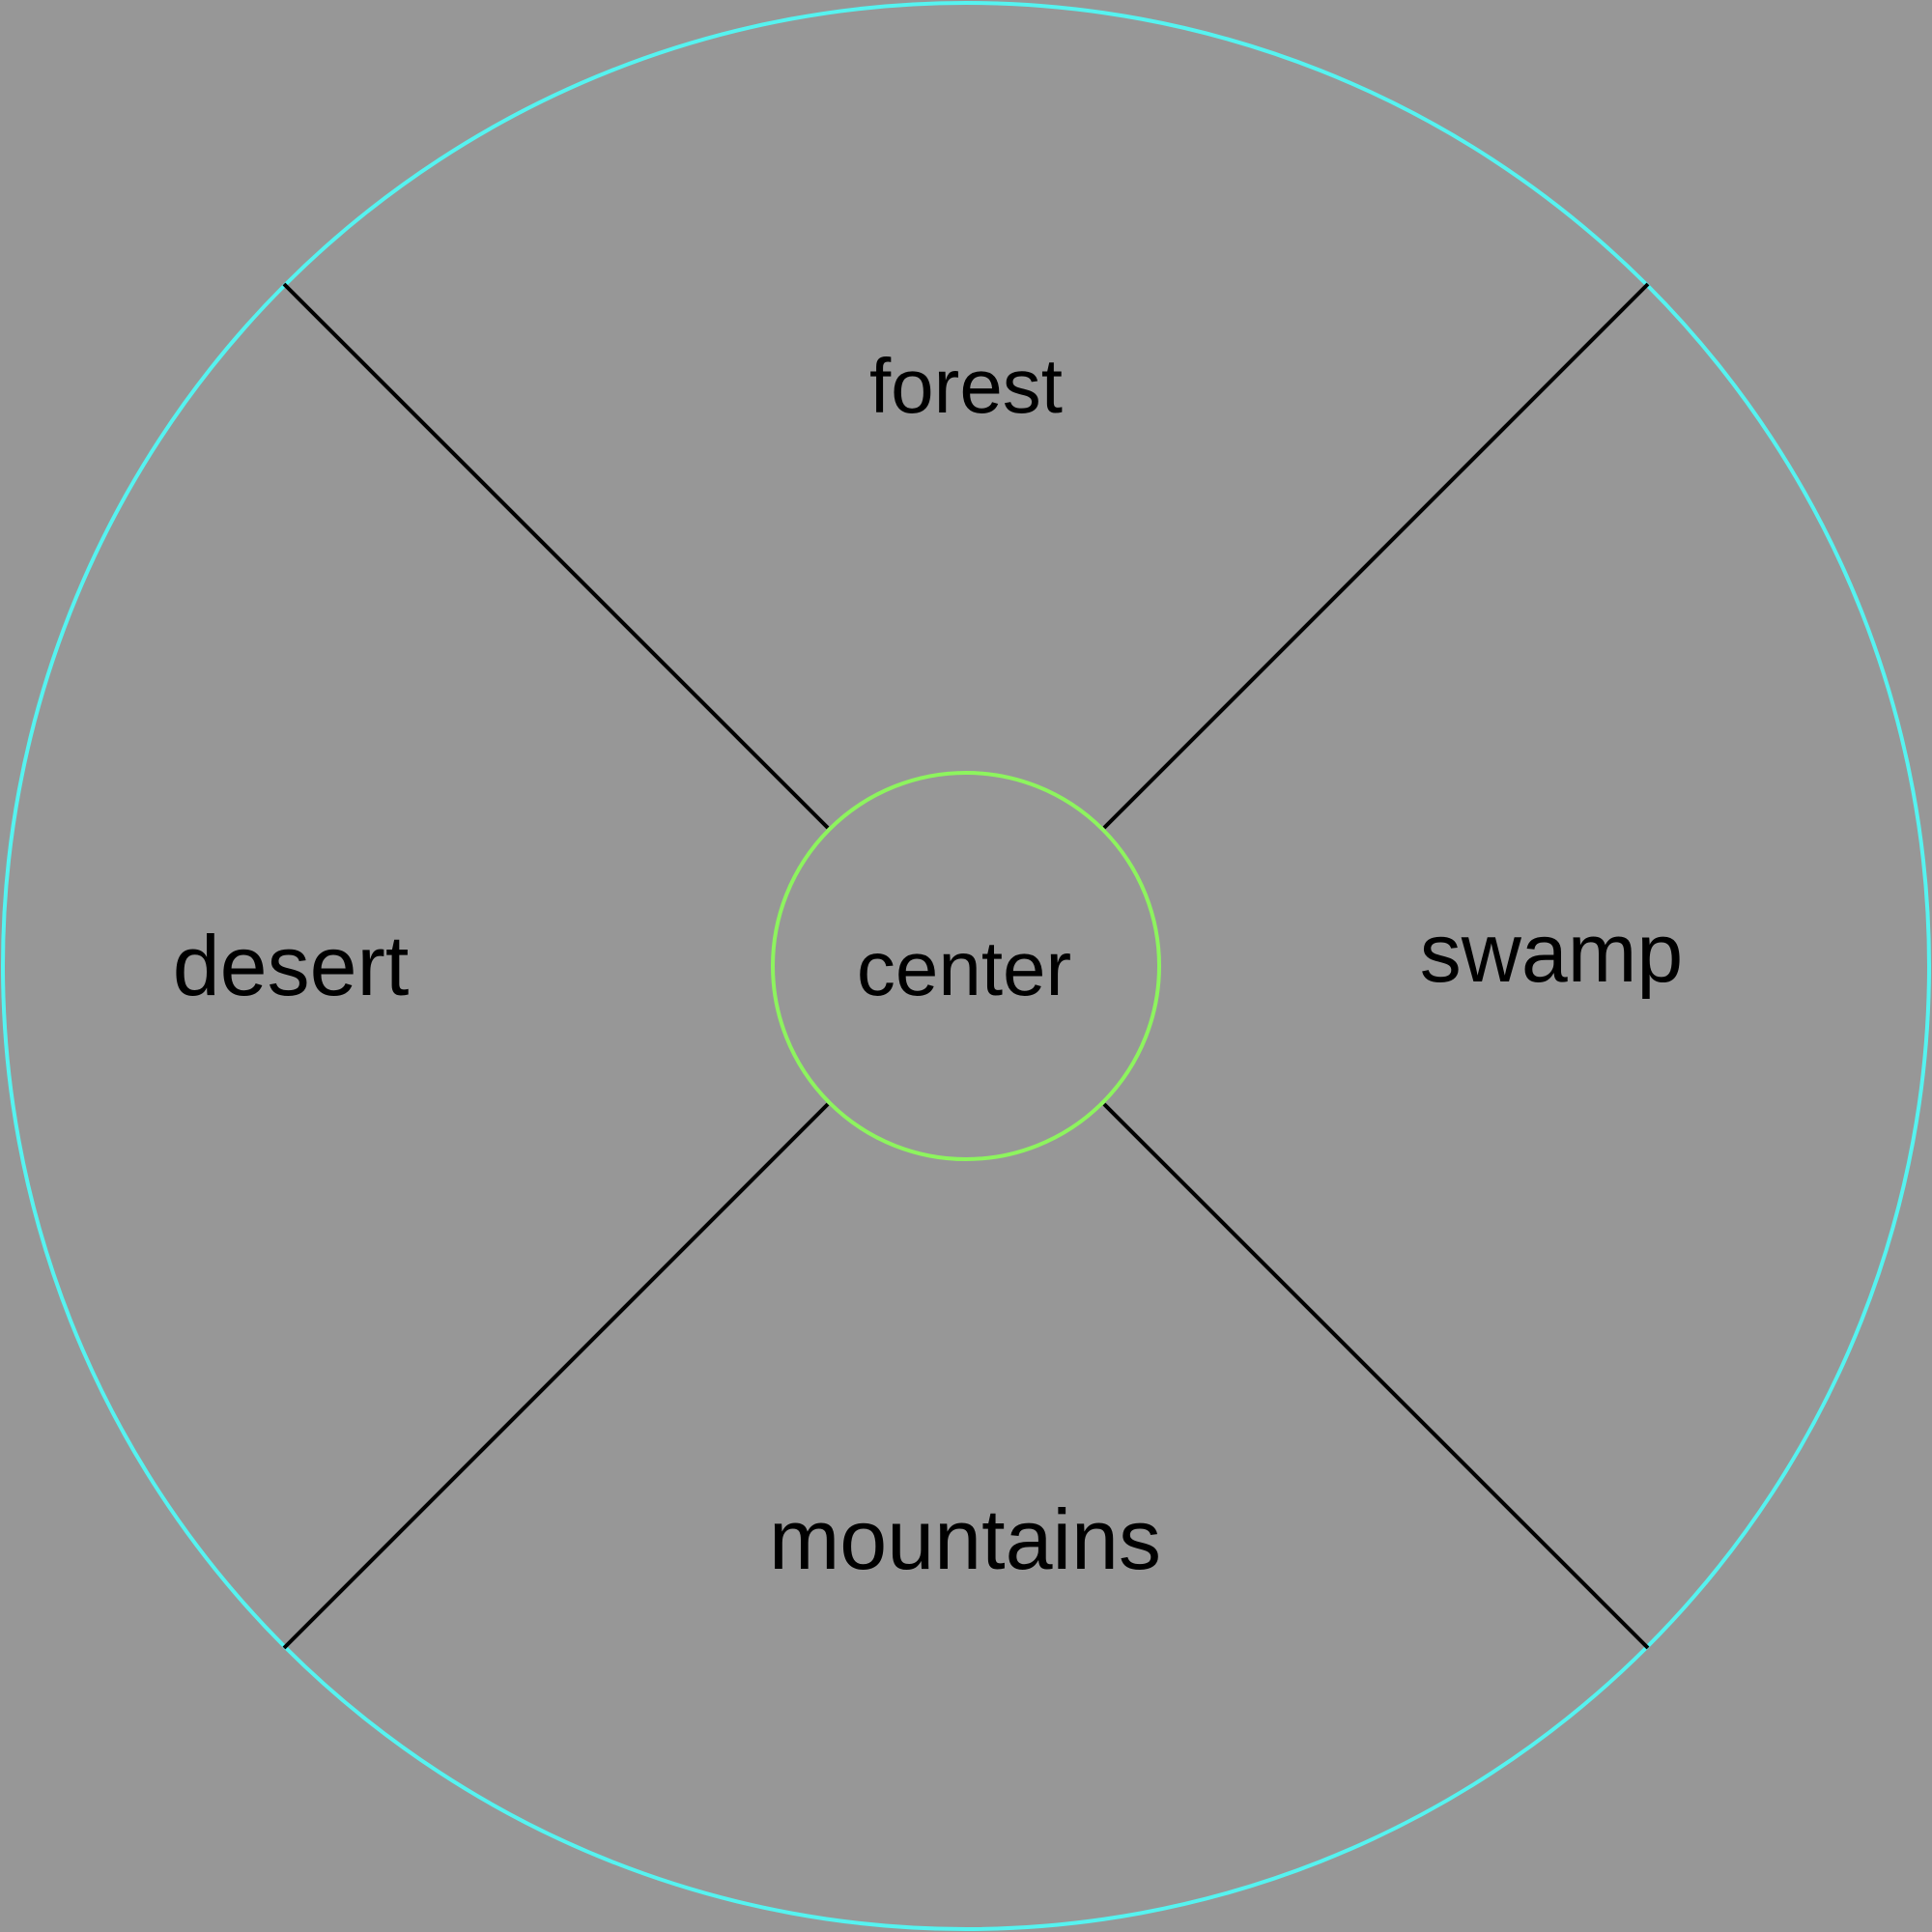 This screenshot has height=1932, width=1932. I want to click on region-label-mountains: mountains, so click(965, 1539).